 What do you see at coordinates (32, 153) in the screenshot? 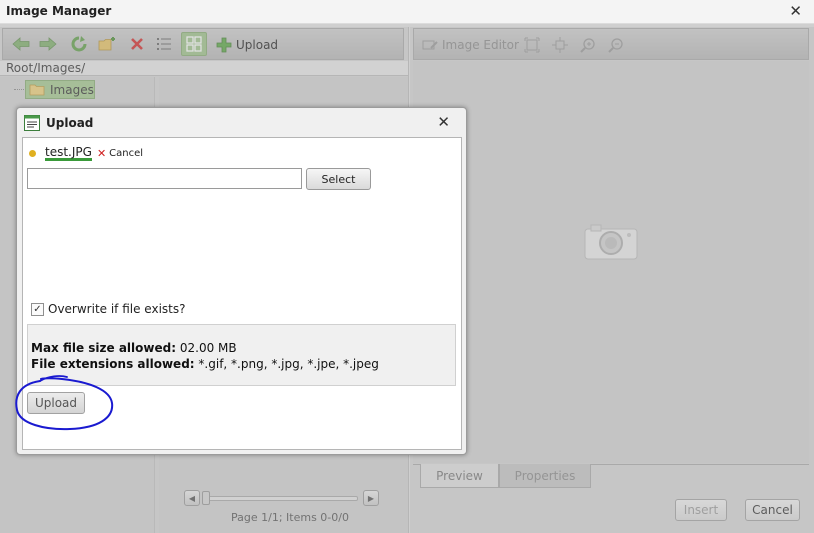
I see `file-status-icon` at bounding box center [32, 153].